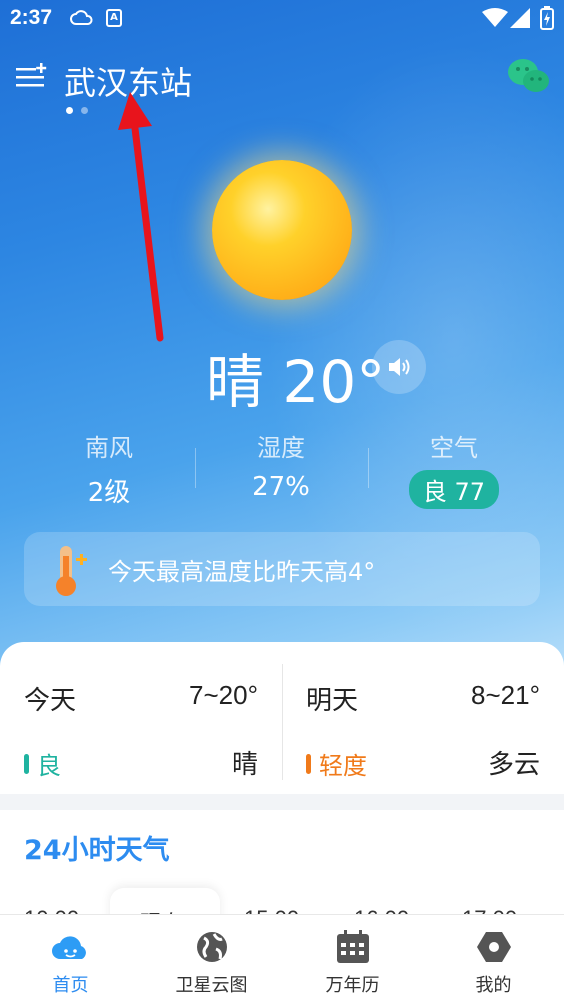 The height and width of the screenshot is (1004, 564). Describe the element at coordinates (70, 959) in the screenshot. I see `nav-home: 首页` at that location.